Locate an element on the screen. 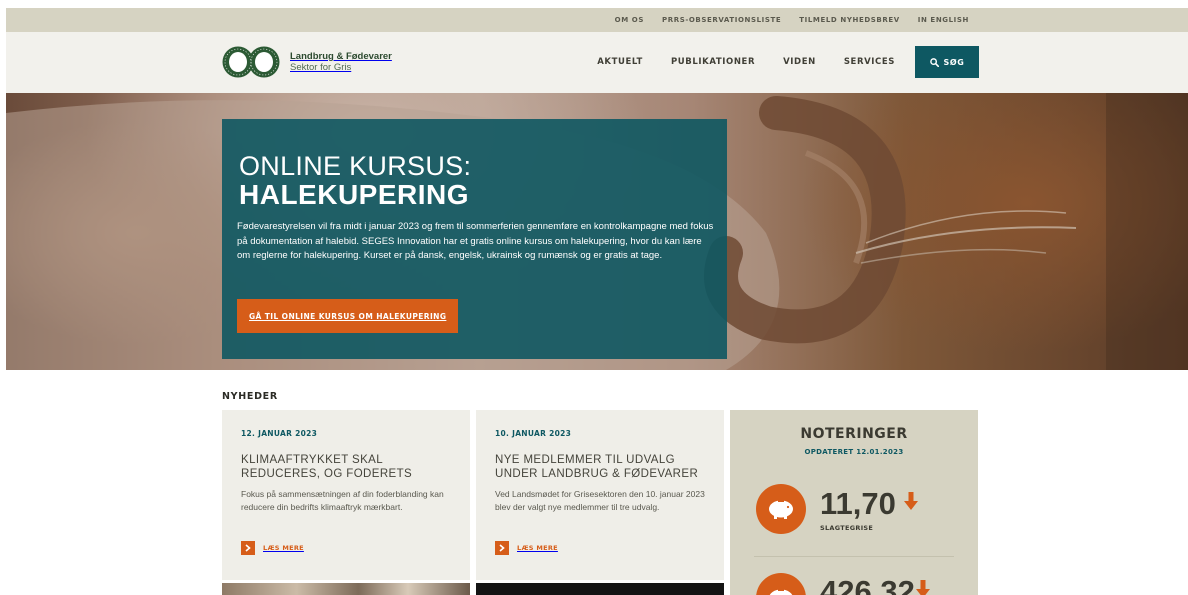 The width and height of the screenshot is (1188, 595). nav-publikationer: PUBLIKATIONER is located at coordinates (713, 62).